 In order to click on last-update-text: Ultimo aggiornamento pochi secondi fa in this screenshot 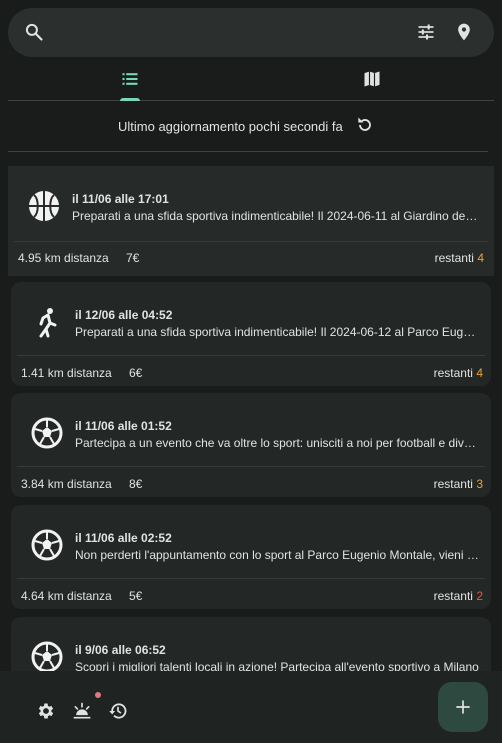, I will do `click(230, 126)`.